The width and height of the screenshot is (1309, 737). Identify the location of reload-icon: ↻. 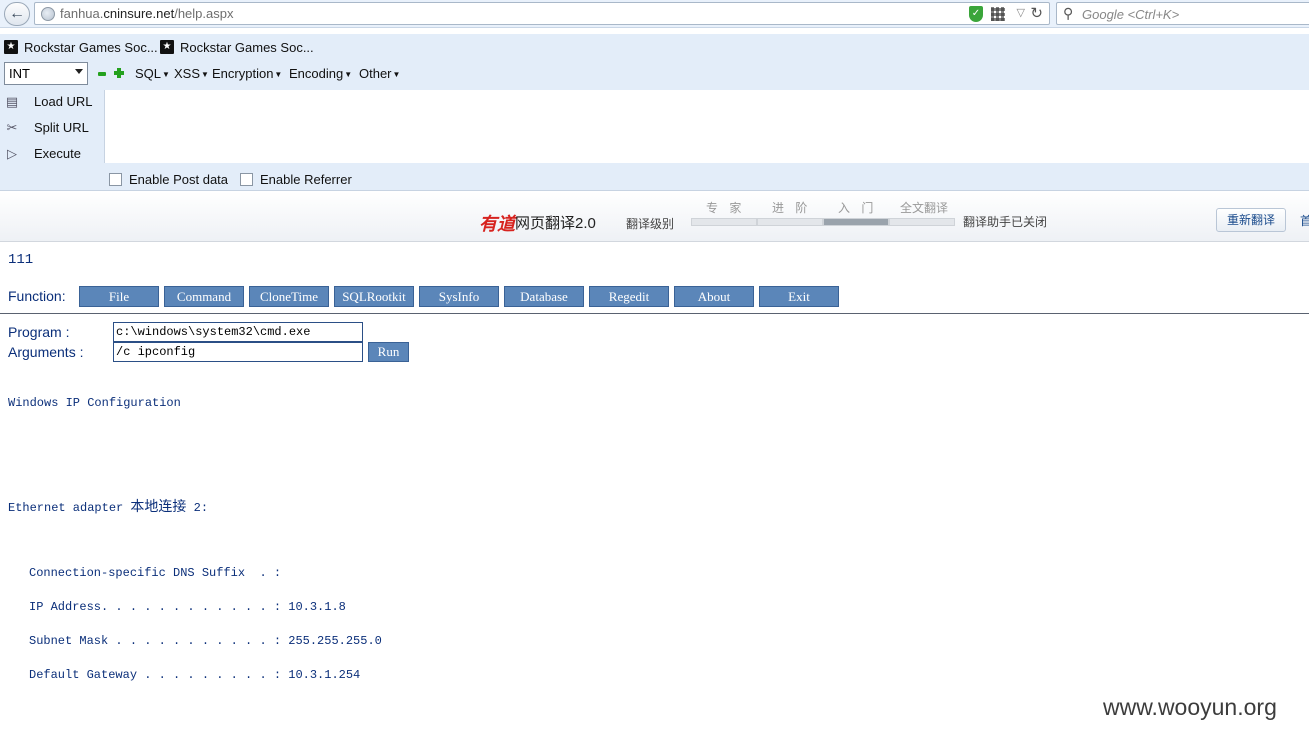
(1036, 13).